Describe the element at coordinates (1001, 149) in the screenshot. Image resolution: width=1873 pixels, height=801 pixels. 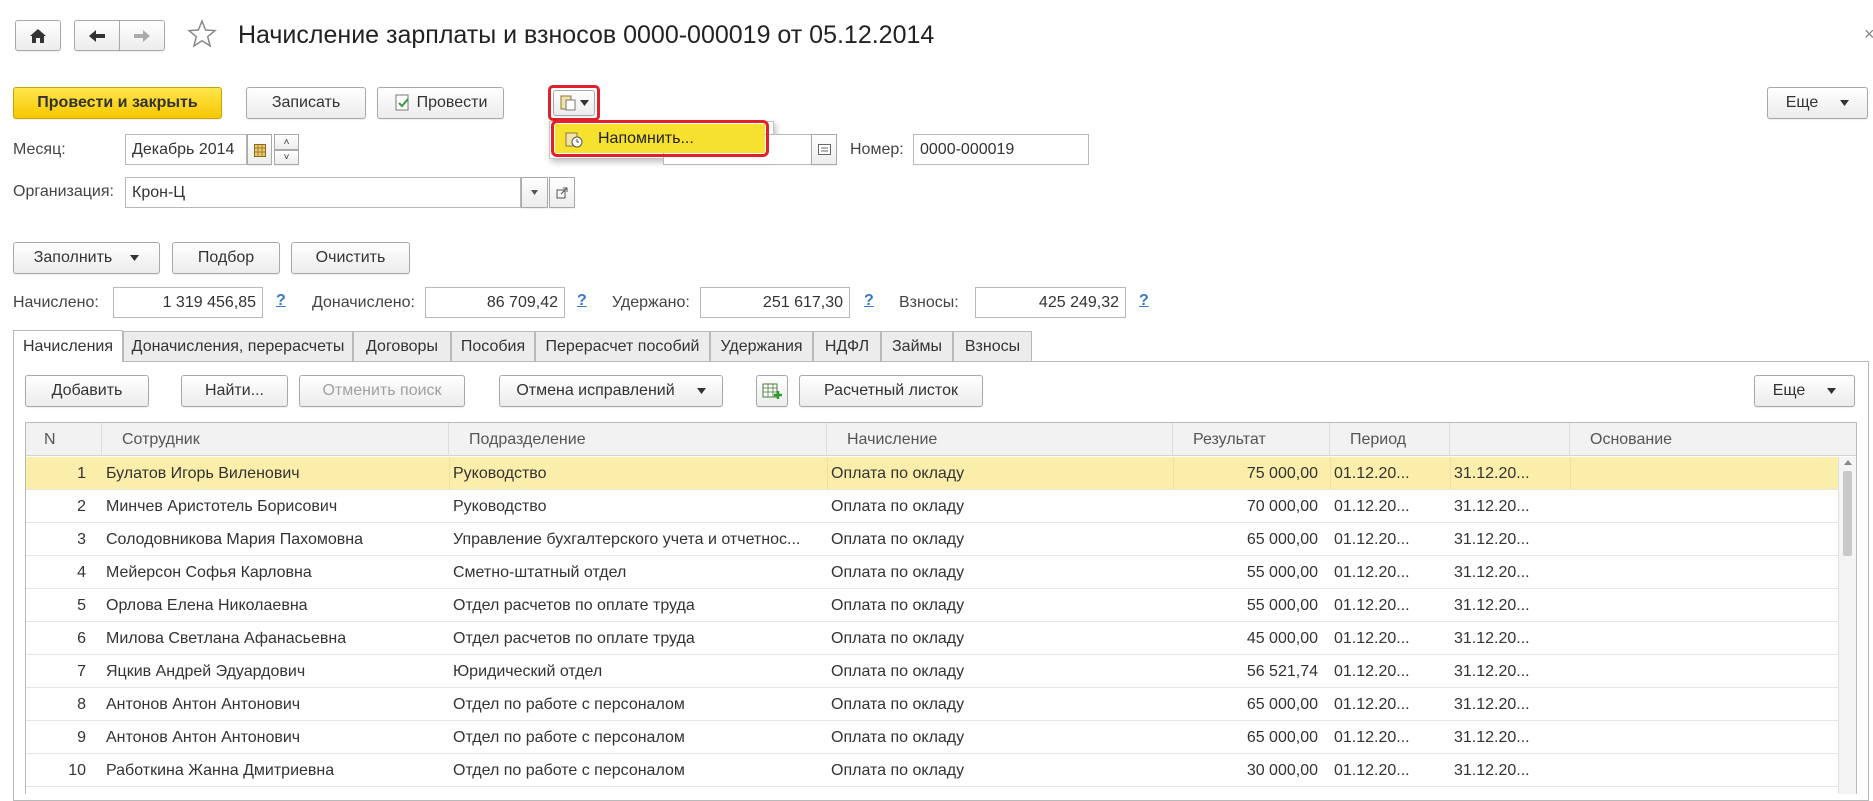
I see `number-field: 0000-000019` at that location.